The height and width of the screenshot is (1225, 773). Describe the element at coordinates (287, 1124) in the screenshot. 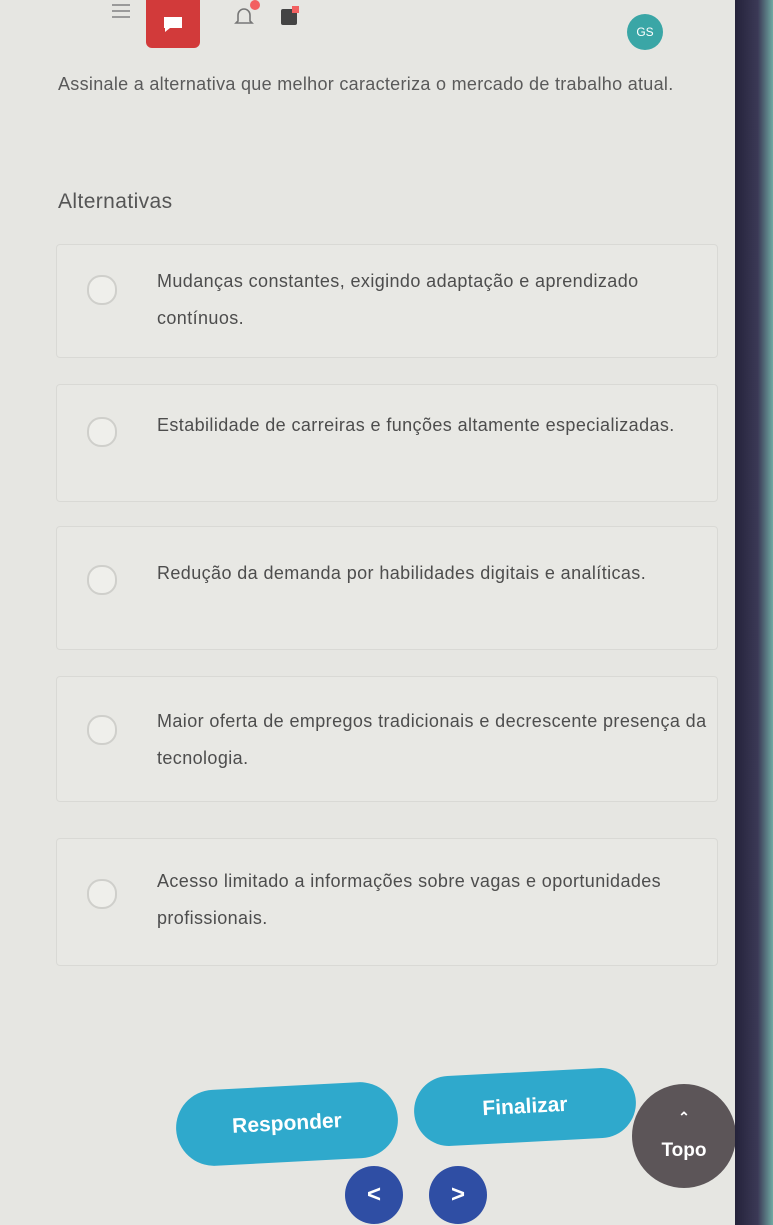

I see `responder-button: Responder` at that location.